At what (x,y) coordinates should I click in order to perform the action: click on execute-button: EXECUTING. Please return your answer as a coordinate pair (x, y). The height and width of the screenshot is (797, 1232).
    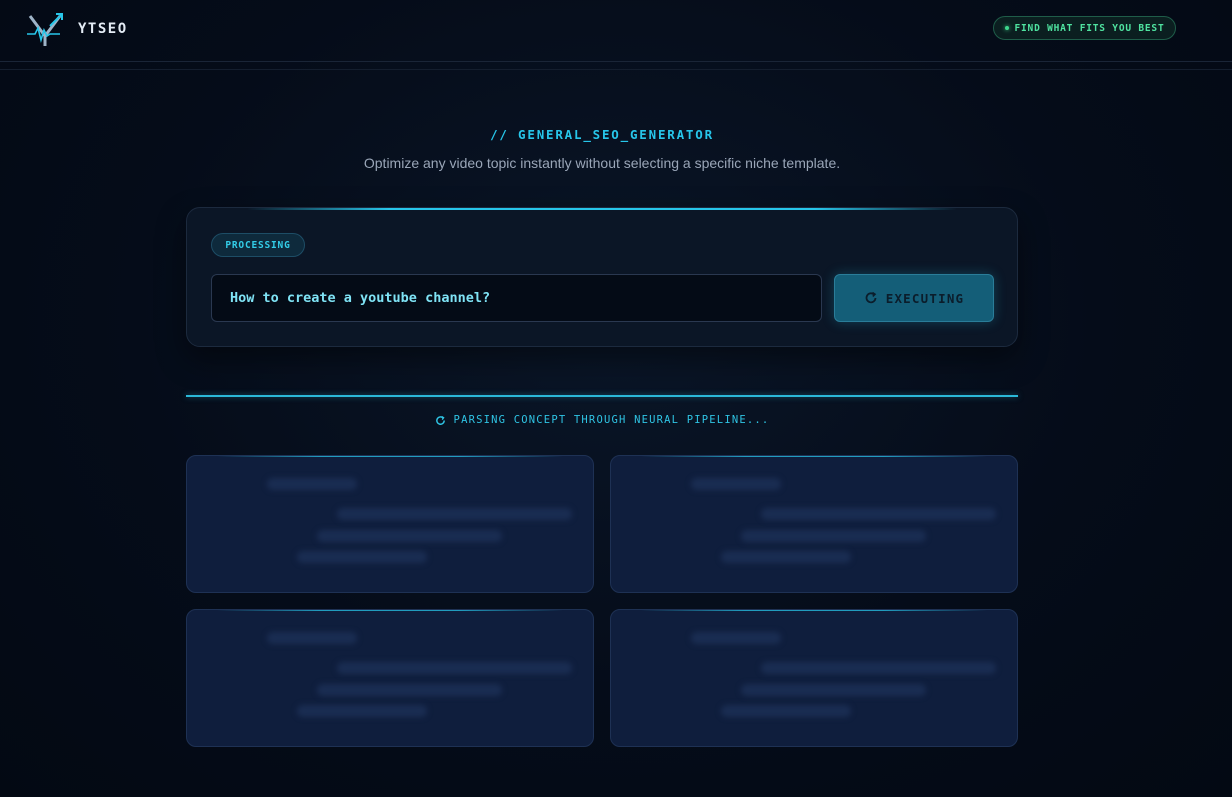
    Looking at the image, I should click on (914, 298).